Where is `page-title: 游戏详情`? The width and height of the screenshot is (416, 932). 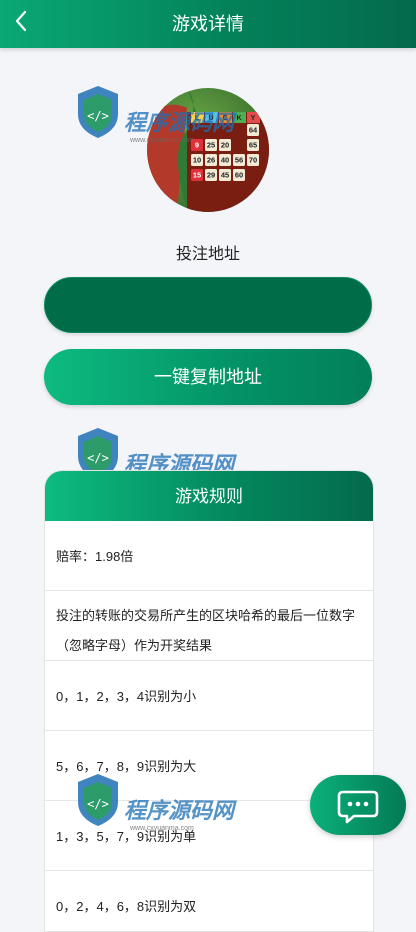 page-title: 游戏详情 is located at coordinates (208, 24).